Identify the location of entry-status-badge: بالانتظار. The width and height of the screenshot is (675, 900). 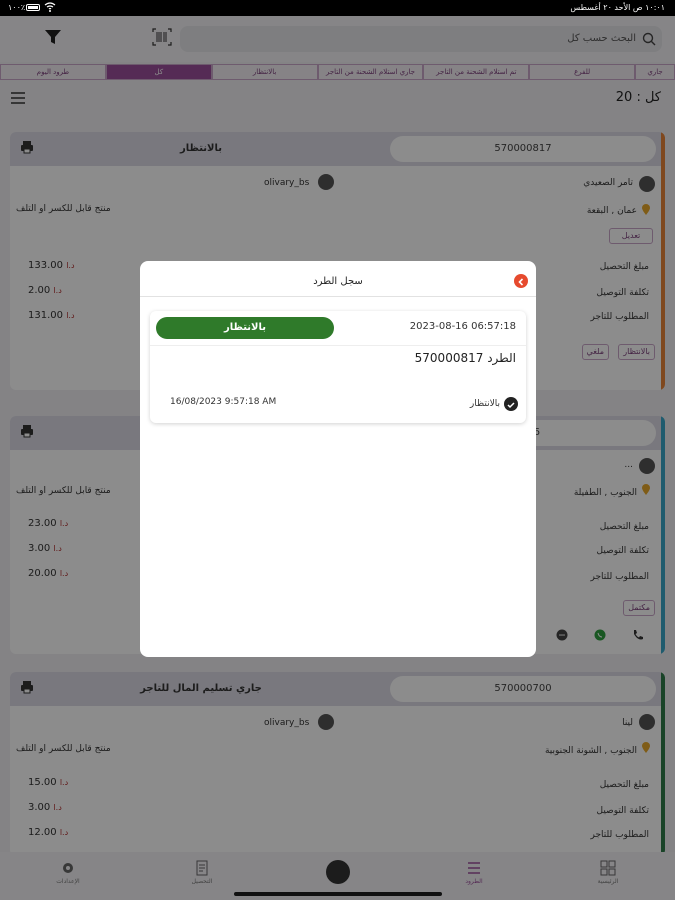
(245, 328).